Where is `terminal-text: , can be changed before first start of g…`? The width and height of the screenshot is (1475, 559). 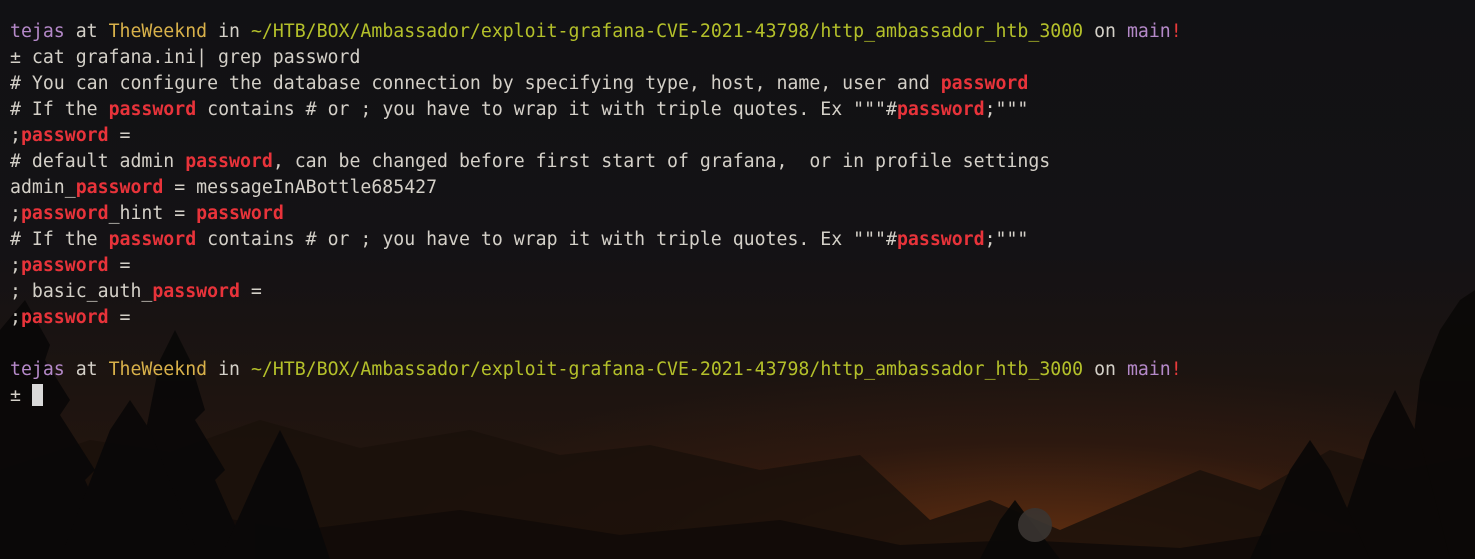 terminal-text: , can be changed before first start of g… is located at coordinates (661, 161).